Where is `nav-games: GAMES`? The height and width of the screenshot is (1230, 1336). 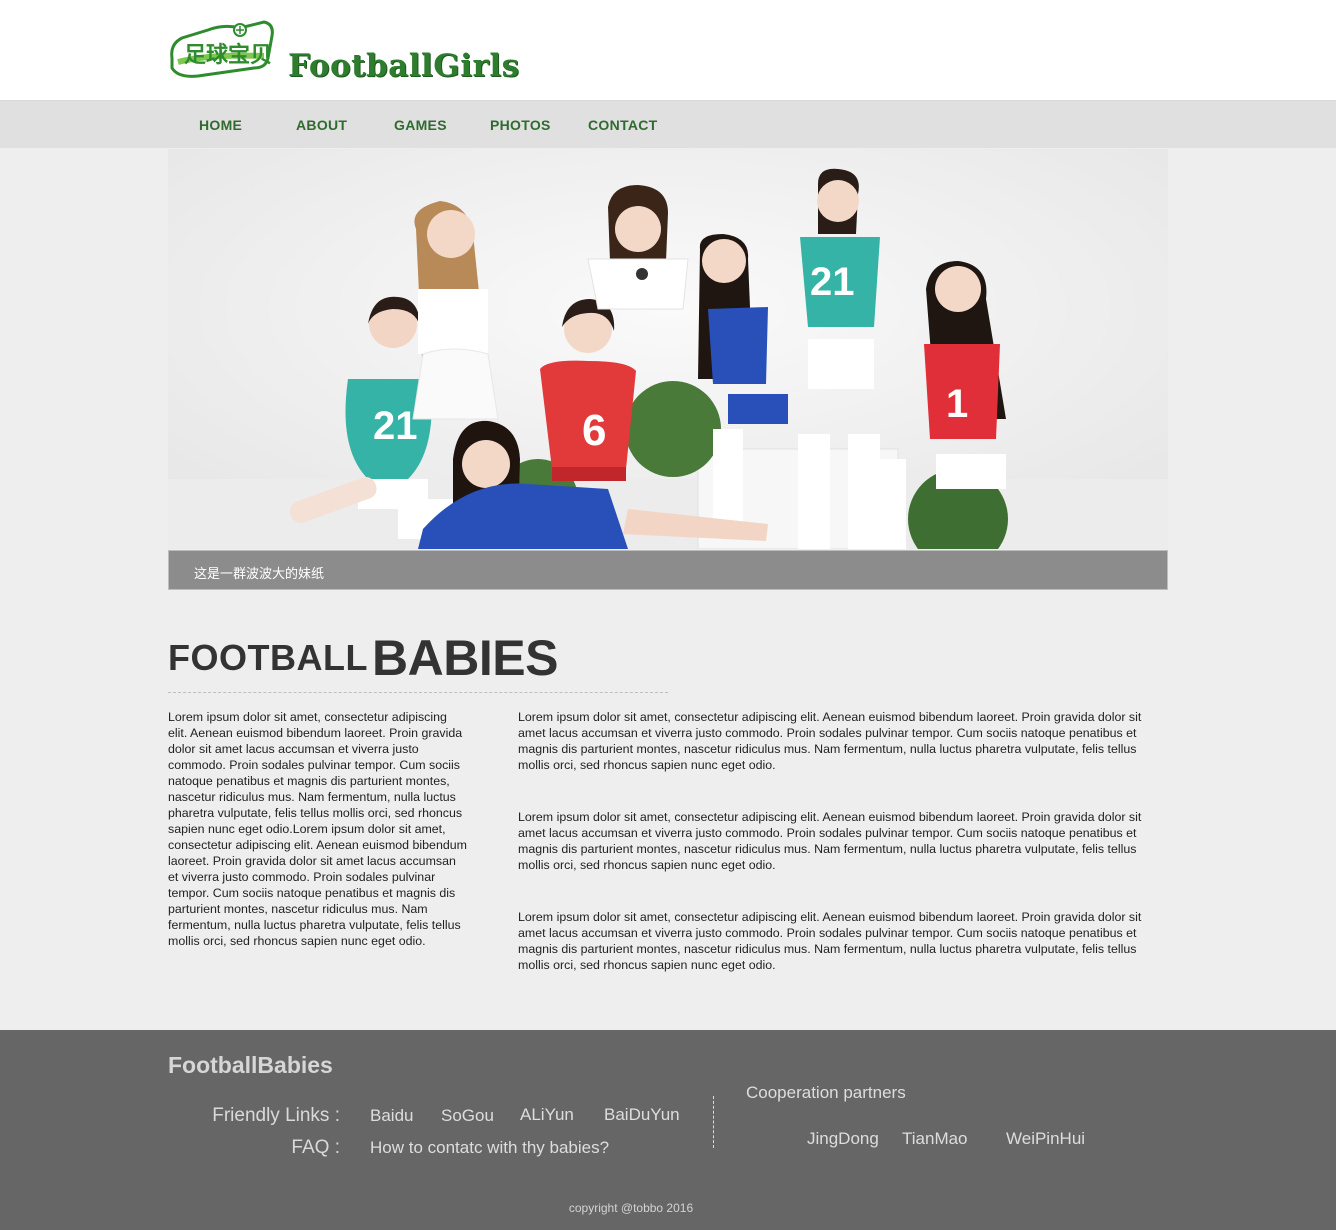
nav-games: GAMES is located at coordinates (420, 125).